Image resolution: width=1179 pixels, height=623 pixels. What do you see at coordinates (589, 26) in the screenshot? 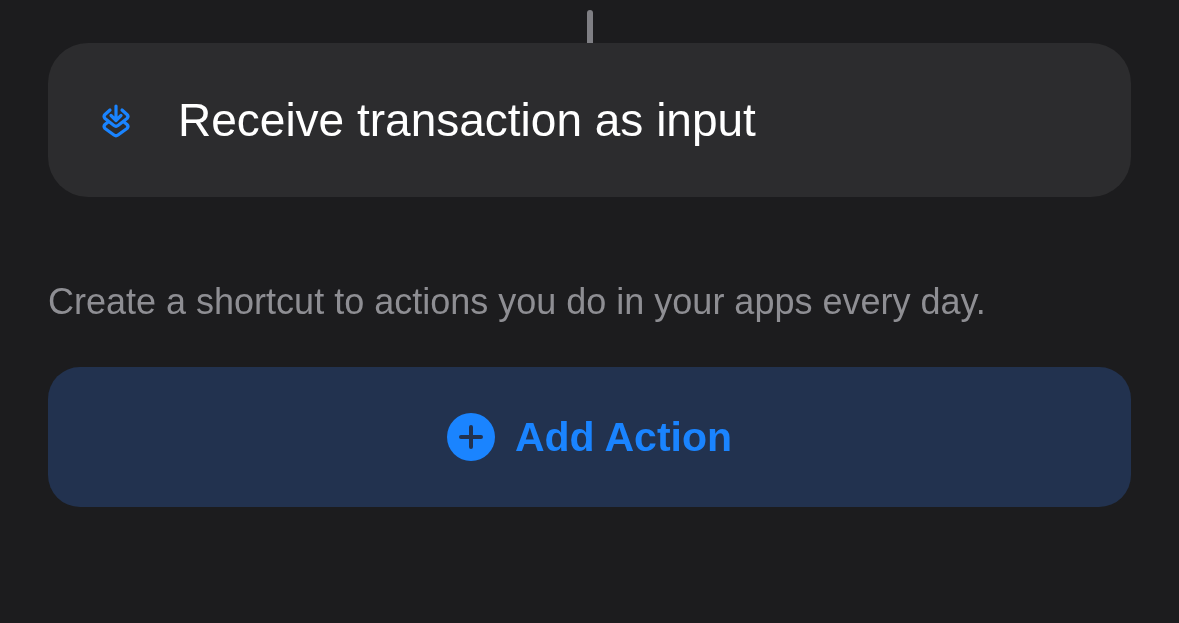
I see `connector-line` at bounding box center [589, 26].